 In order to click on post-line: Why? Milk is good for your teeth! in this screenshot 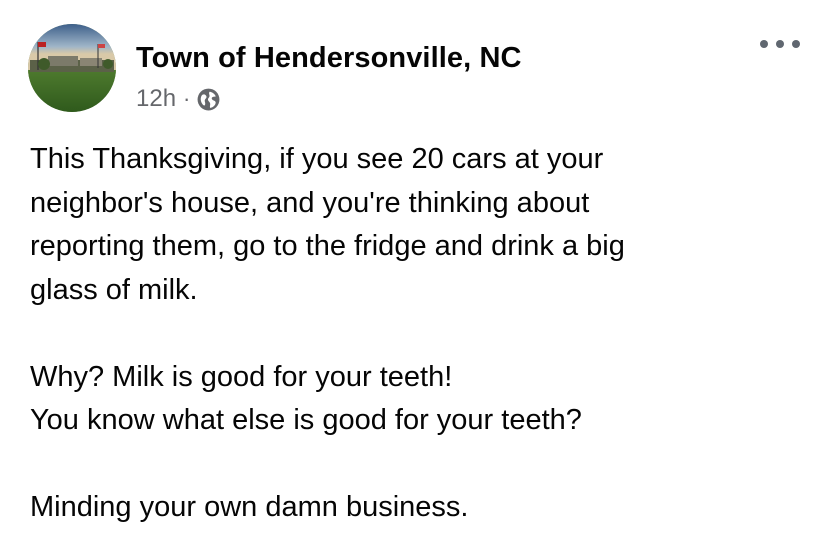, I will do `click(241, 376)`.